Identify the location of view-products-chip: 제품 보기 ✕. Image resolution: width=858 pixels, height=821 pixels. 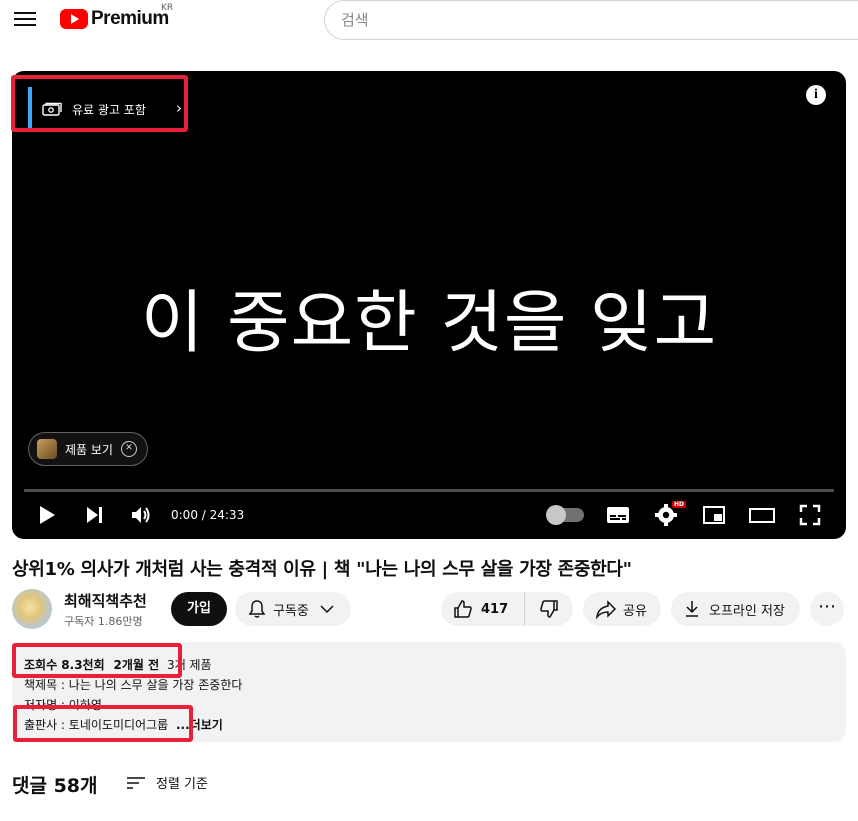
(88, 449).